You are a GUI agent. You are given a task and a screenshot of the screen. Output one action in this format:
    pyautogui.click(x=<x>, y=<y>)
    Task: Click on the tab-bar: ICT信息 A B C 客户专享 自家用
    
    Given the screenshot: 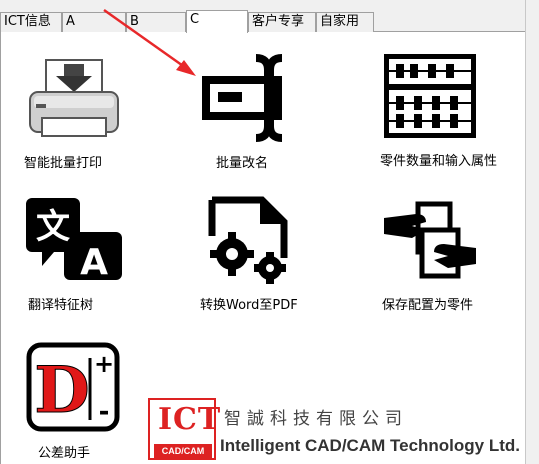 What is the action you would take?
    pyautogui.click(x=262, y=21)
    